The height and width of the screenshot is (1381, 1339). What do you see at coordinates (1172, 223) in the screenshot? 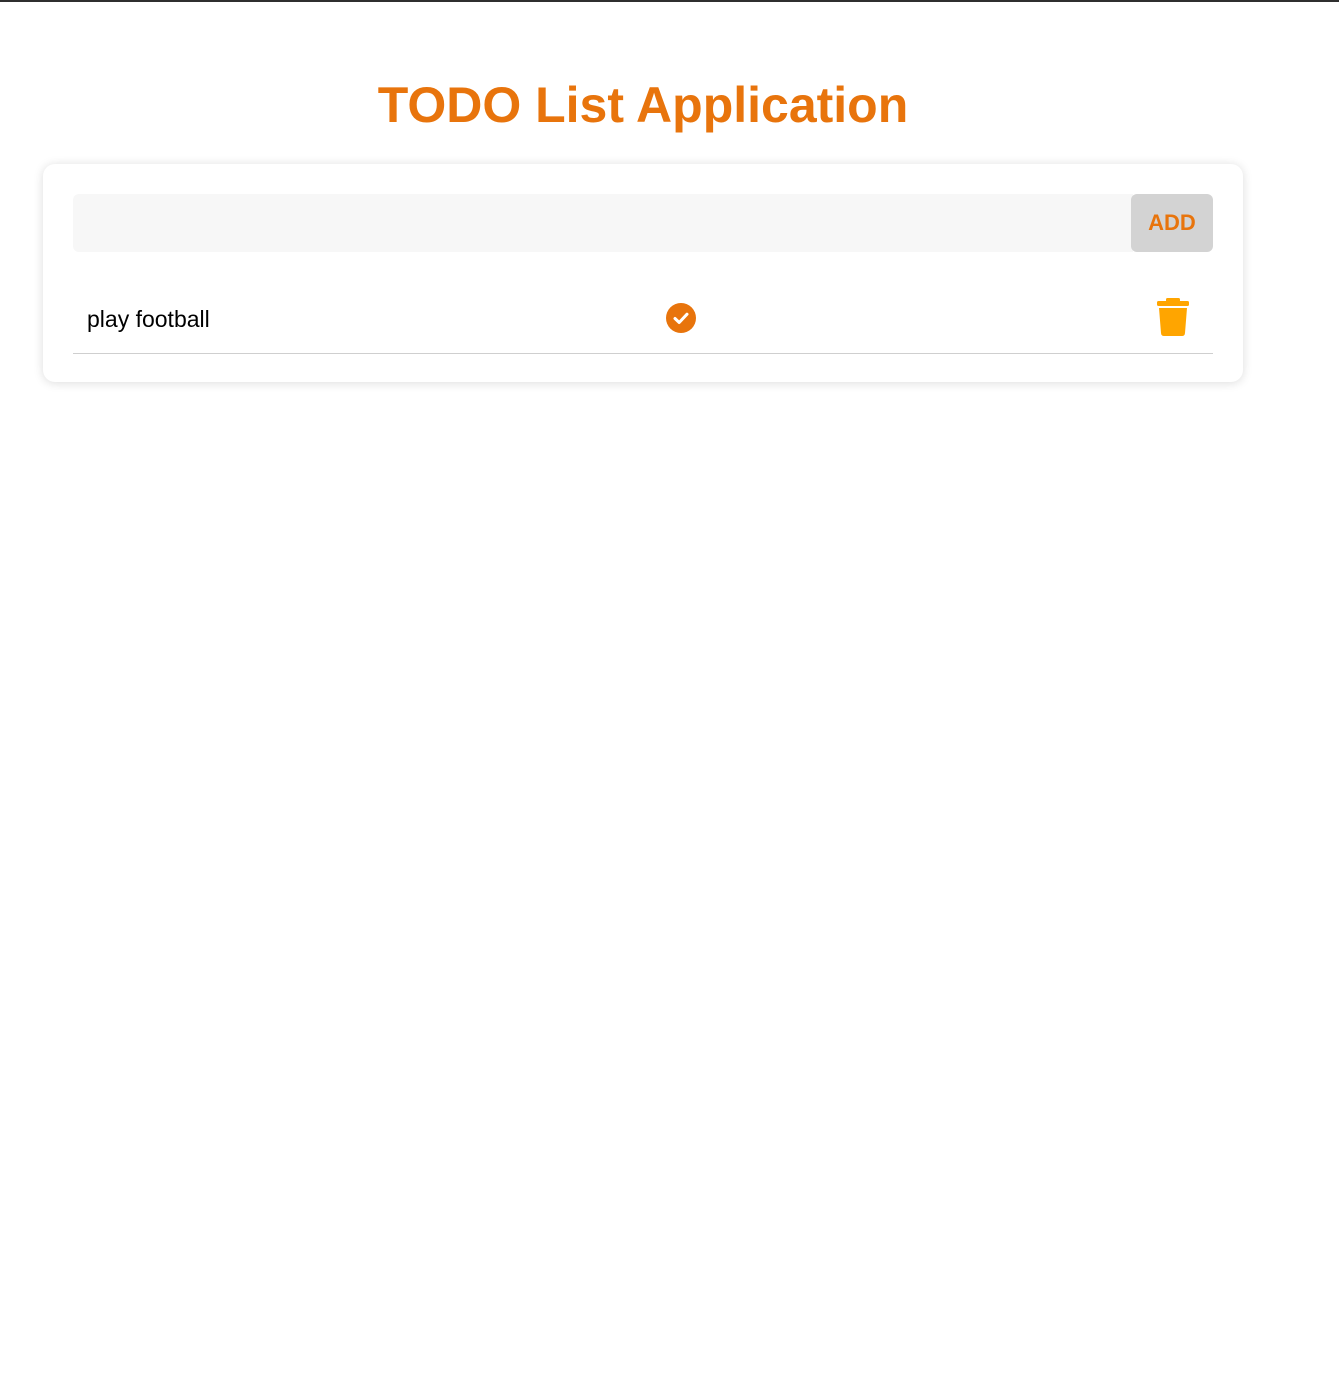
I see `add-button: ADD` at bounding box center [1172, 223].